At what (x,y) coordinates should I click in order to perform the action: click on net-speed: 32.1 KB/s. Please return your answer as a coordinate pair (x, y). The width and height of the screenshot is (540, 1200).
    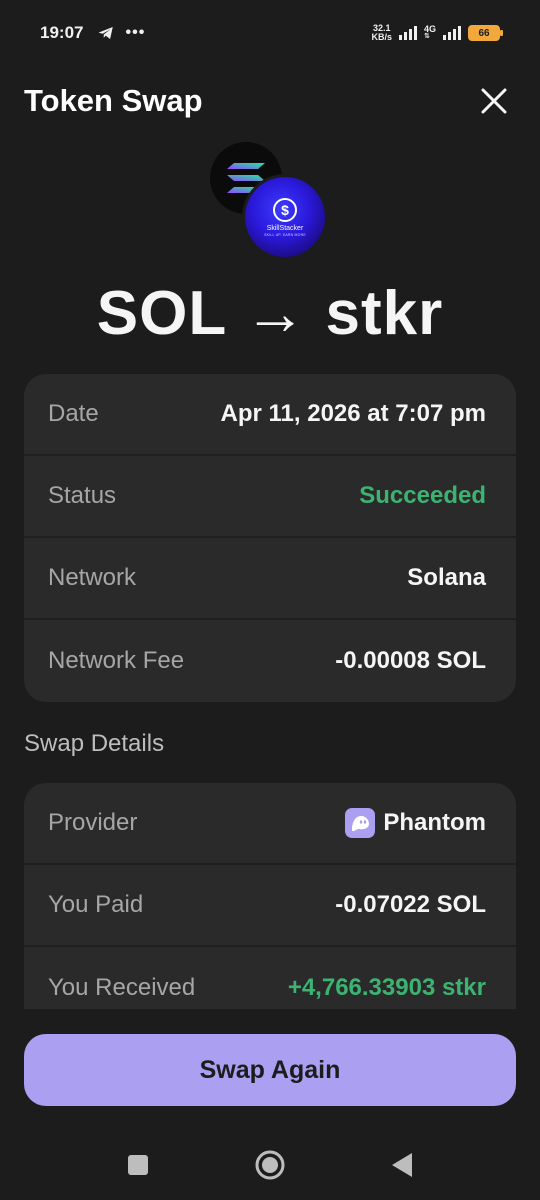
    Looking at the image, I should click on (381, 33).